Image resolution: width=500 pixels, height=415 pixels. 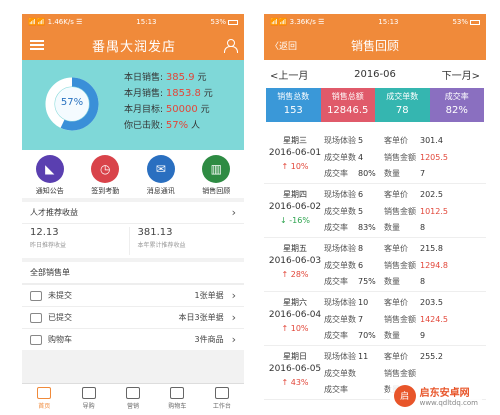 I want to click on amount-value: 1294.8, so click(x=434, y=265).